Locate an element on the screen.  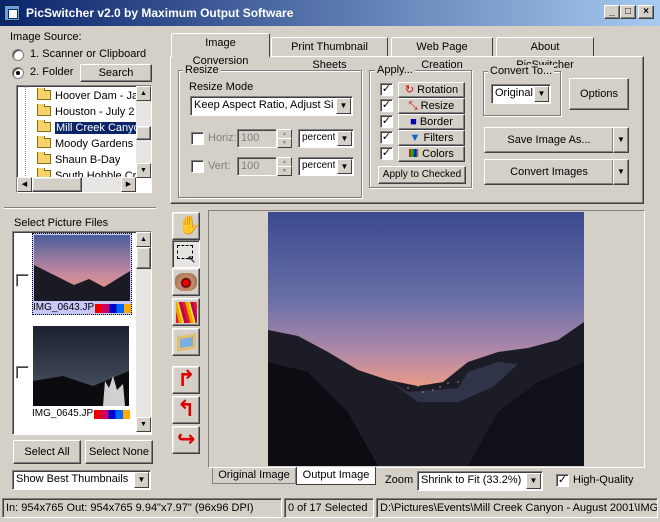
search-button: Search is located at coordinates (116, 73).